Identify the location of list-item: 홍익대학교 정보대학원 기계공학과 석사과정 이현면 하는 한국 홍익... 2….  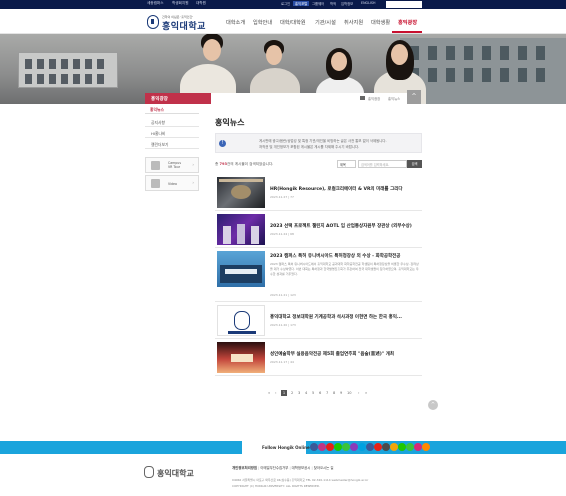
(318, 320).